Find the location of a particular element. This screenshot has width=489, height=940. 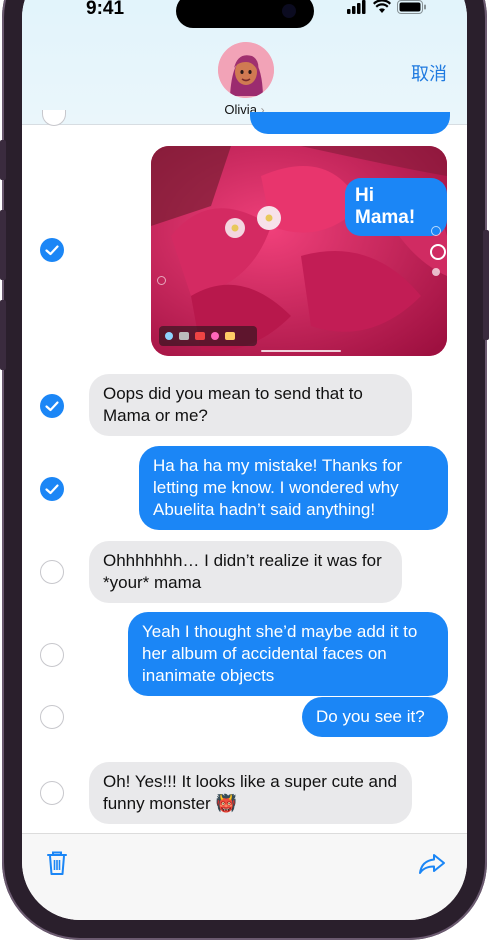

status-icons is located at coordinates (387, 7).